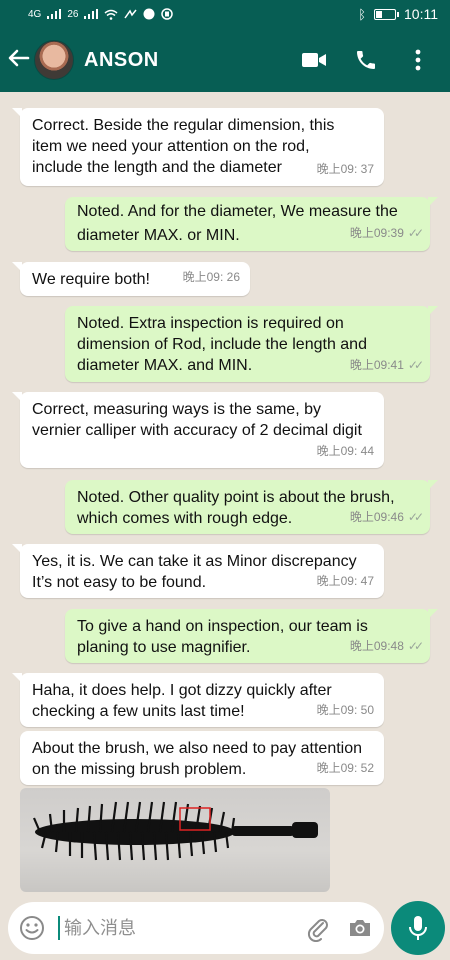 Image resolution: width=450 pixels, height=960 pixels. Describe the element at coordinates (418, 60) in the screenshot. I see `more-vert-icon` at that location.